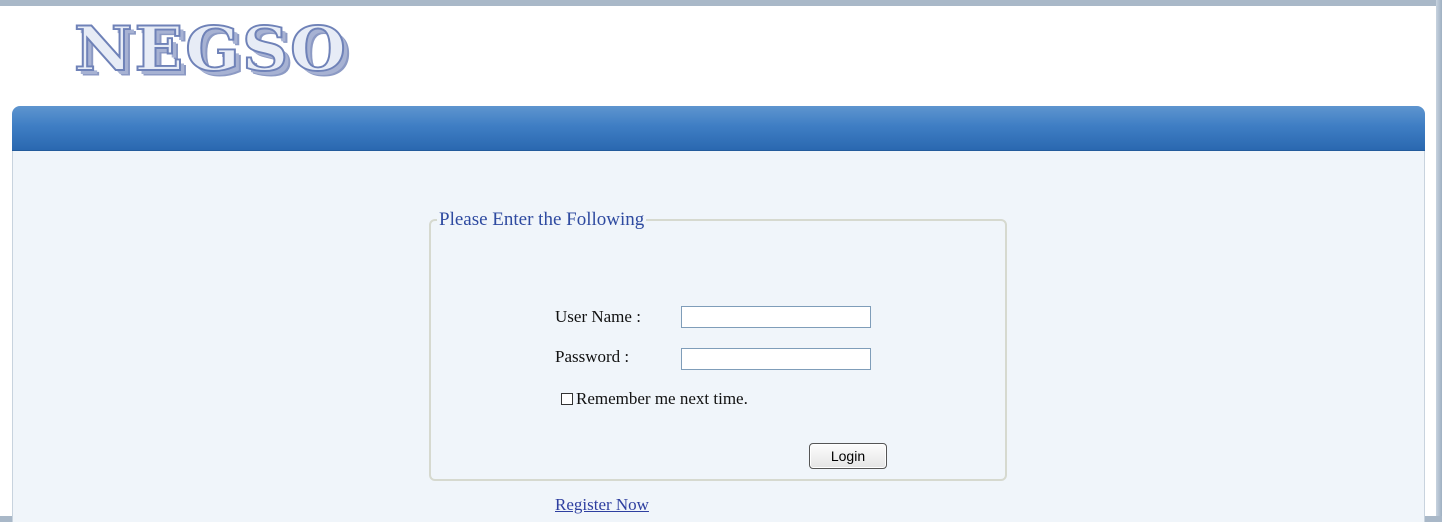  I want to click on username-input, so click(776, 317).